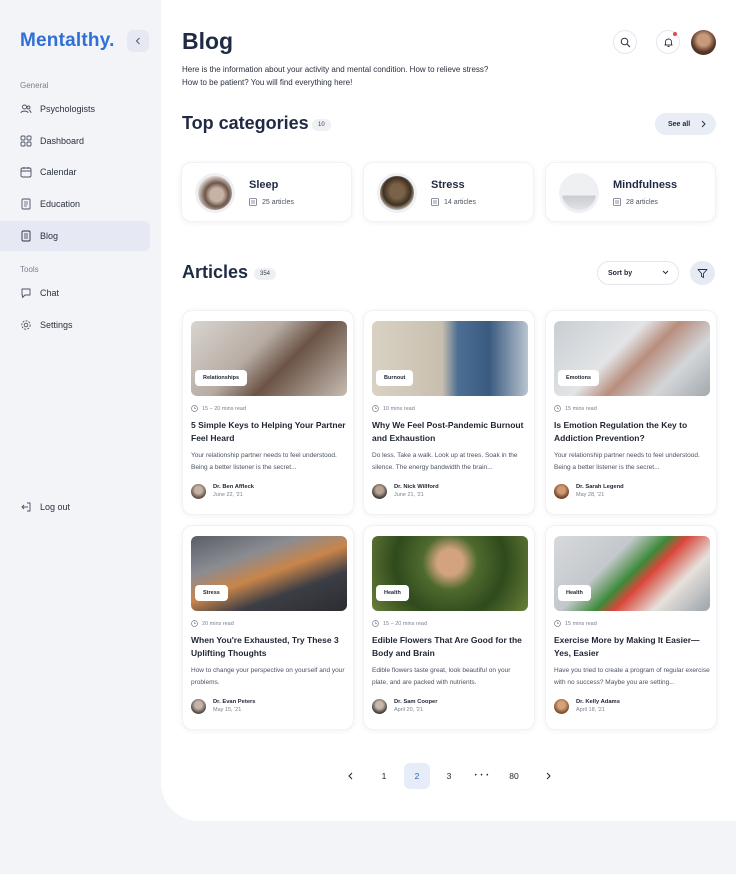 The width and height of the screenshot is (736, 874). What do you see at coordinates (60, 204) in the screenshot?
I see `sidebar-item-label: Education` at bounding box center [60, 204].